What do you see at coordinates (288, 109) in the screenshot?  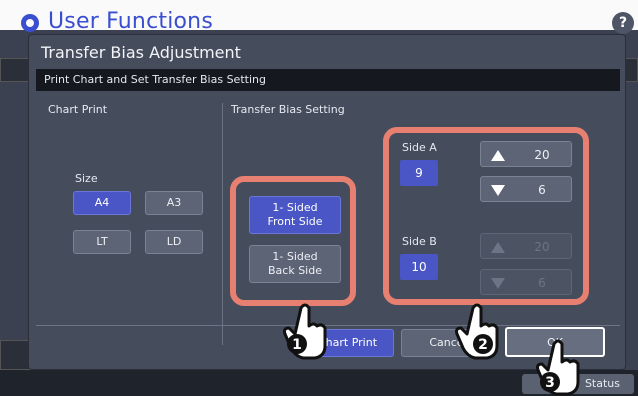 I see `transfer-bias-section-label: Transfer Bias Setting` at bounding box center [288, 109].